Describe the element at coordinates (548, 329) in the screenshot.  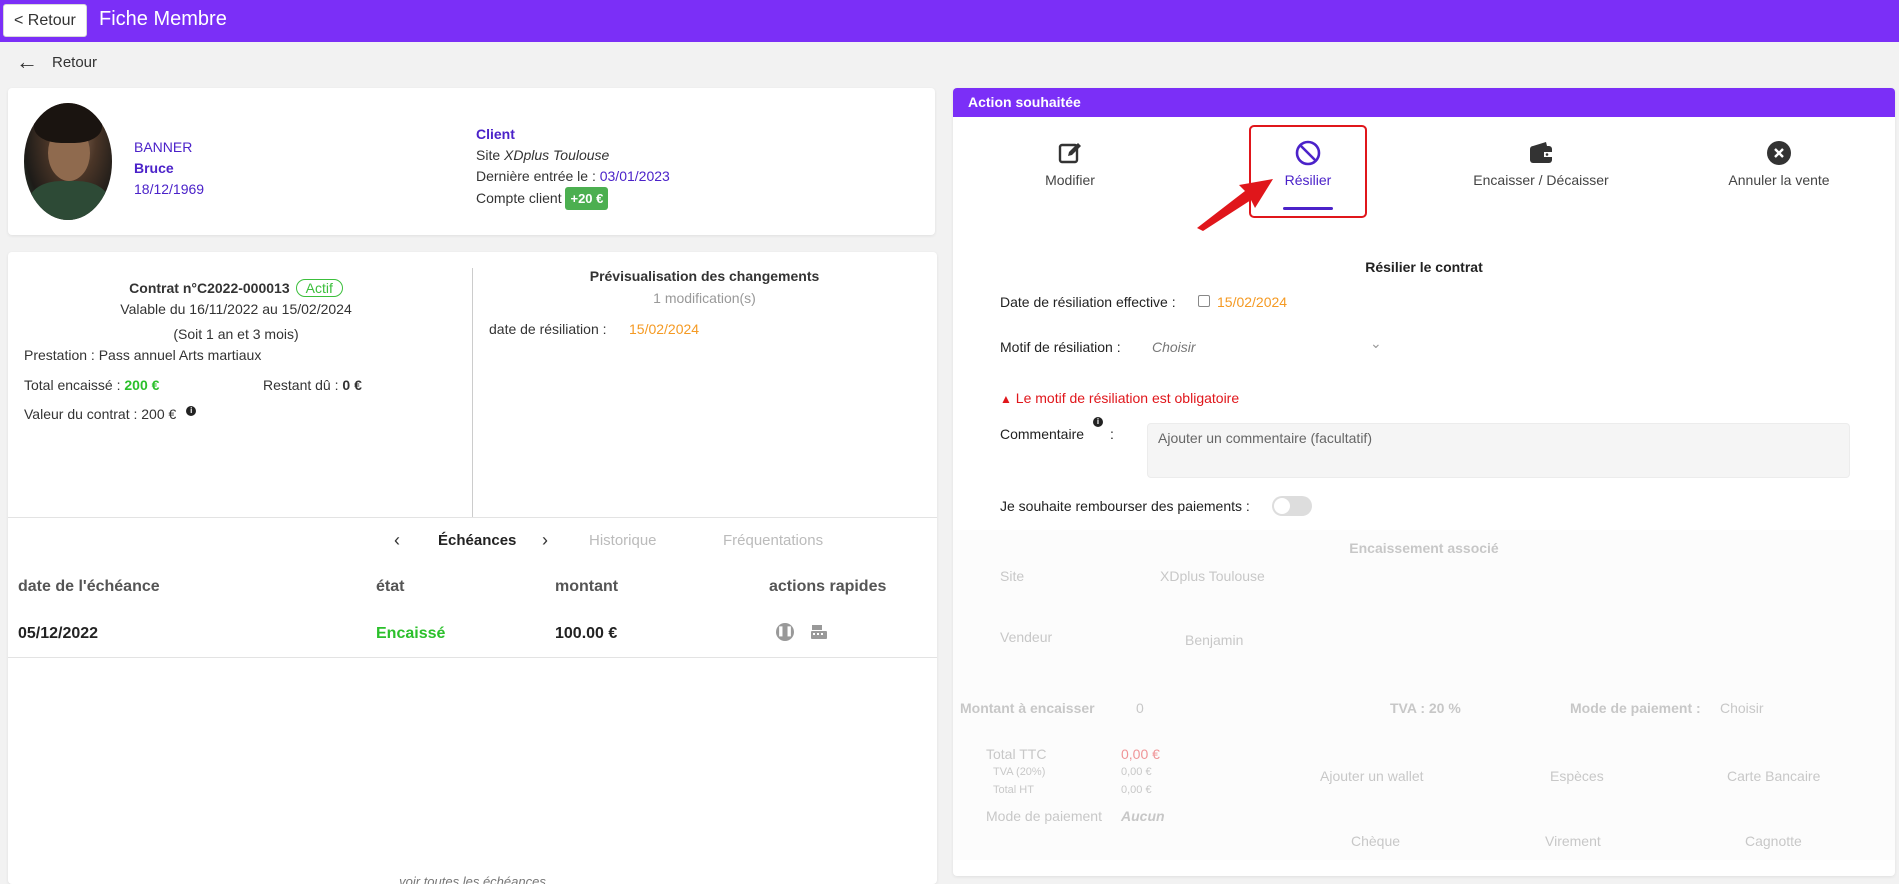
I see `preview-field-label: date de résiliation :` at that location.